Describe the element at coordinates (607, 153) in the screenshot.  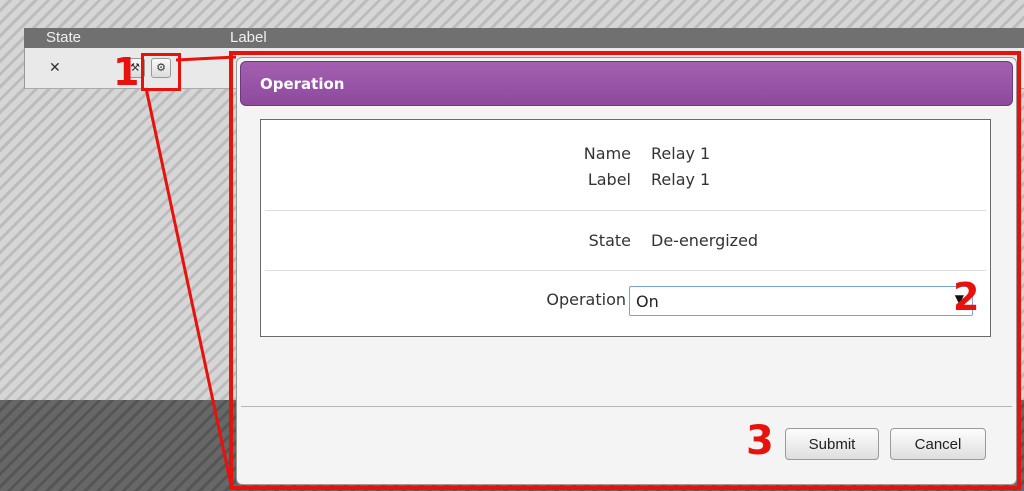
I see `name-label: Name` at that location.